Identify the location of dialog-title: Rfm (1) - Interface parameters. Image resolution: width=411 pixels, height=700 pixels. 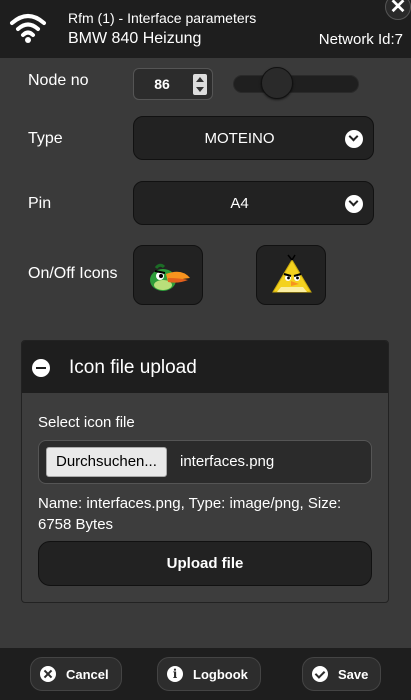
(162, 18).